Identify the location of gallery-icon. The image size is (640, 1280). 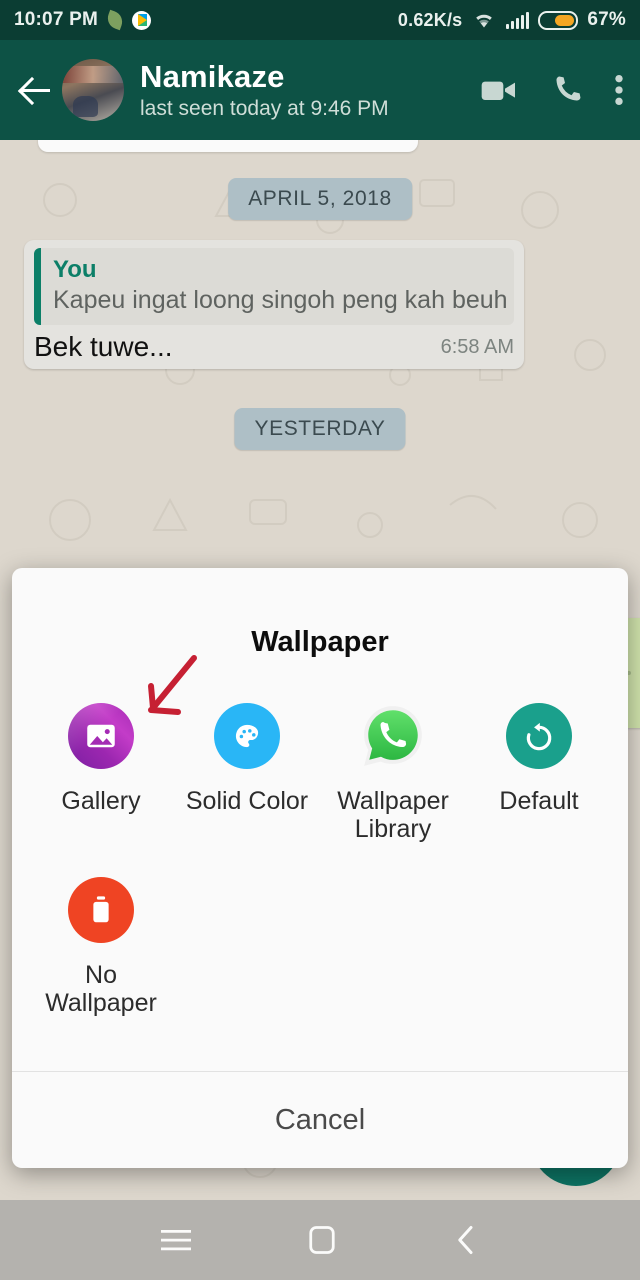
(101, 736).